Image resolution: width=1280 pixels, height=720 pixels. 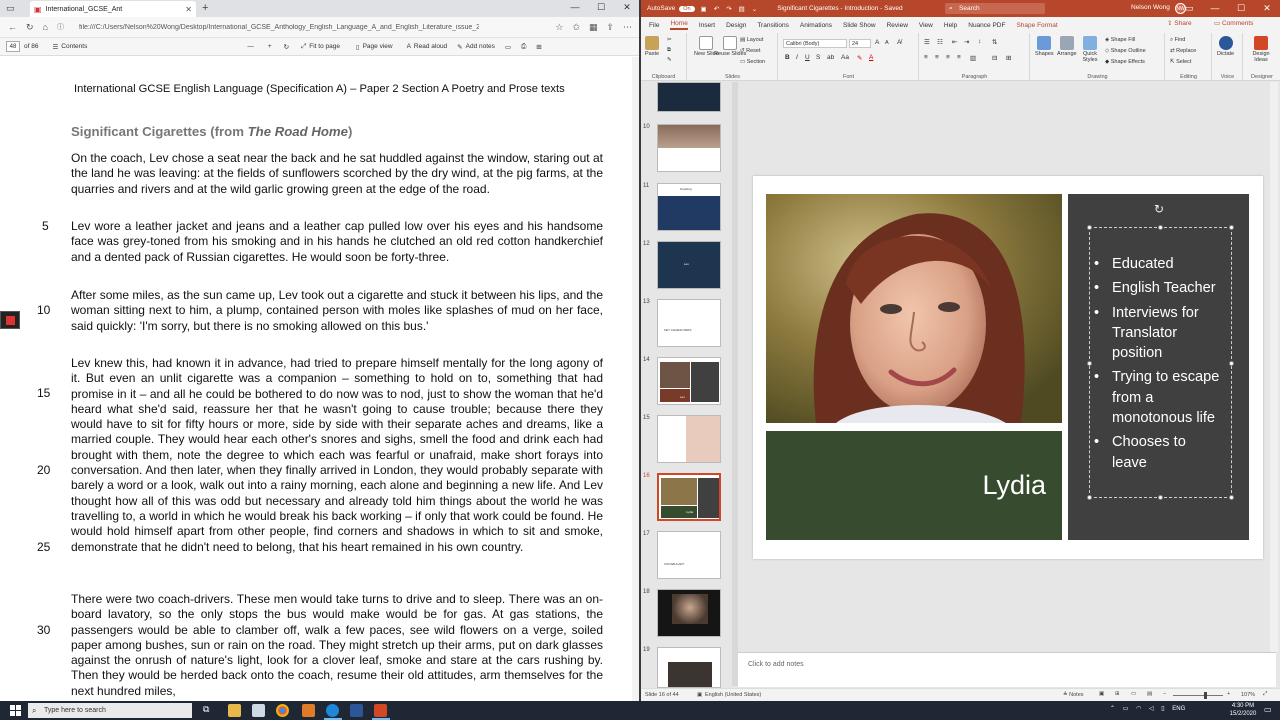 What do you see at coordinates (1044, 46) in the screenshot?
I see `shapes-button: Shapes` at bounding box center [1044, 46].